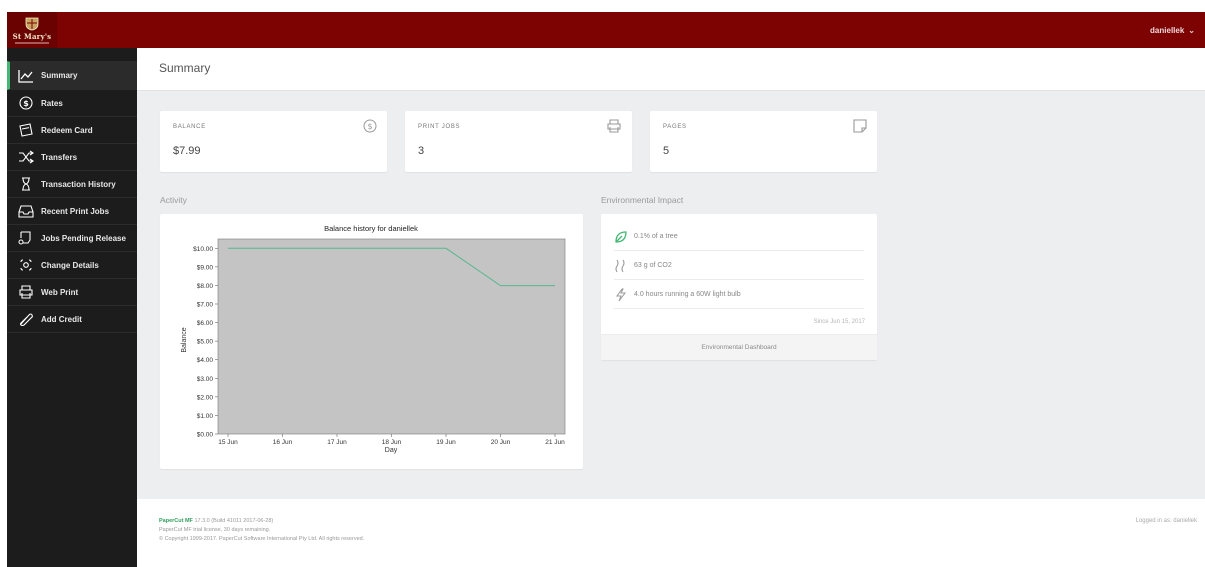 The height and width of the screenshot is (567, 1205). What do you see at coordinates (675, 127) in the screenshot?
I see `stat-label: PAGES` at bounding box center [675, 127].